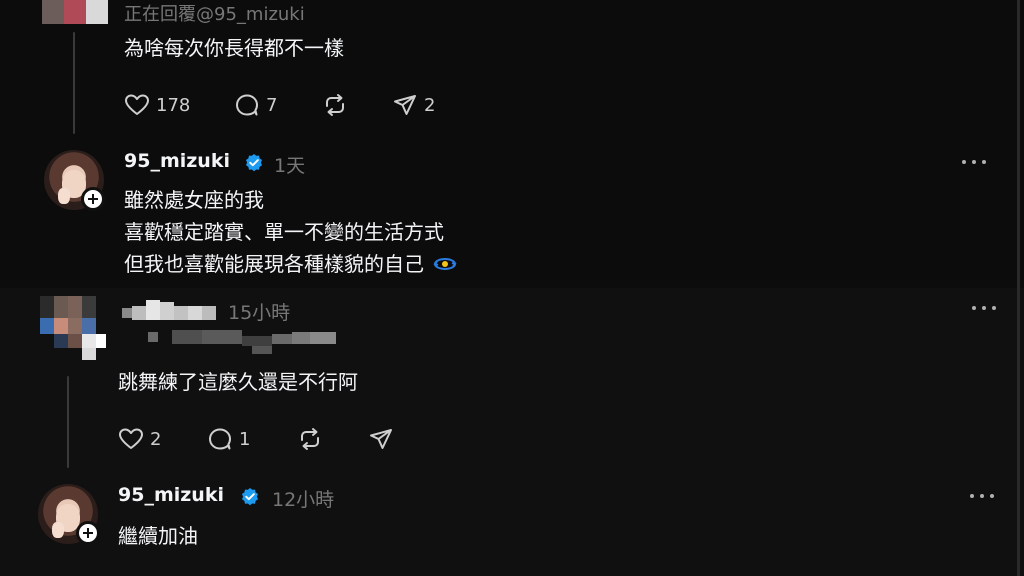 Image resolution: width=1024 pixels, height=576 pixels. I want to click on timestamp: 1天, so click(290, 166).